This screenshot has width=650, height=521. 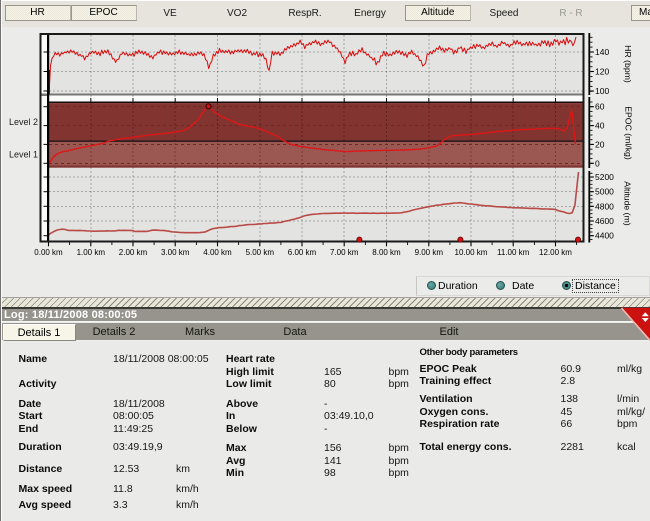 What do you see at coordinates (513, 252) in the screenshot?
I see `svg-text: 11.00 km` at bounding box center [513, 252].